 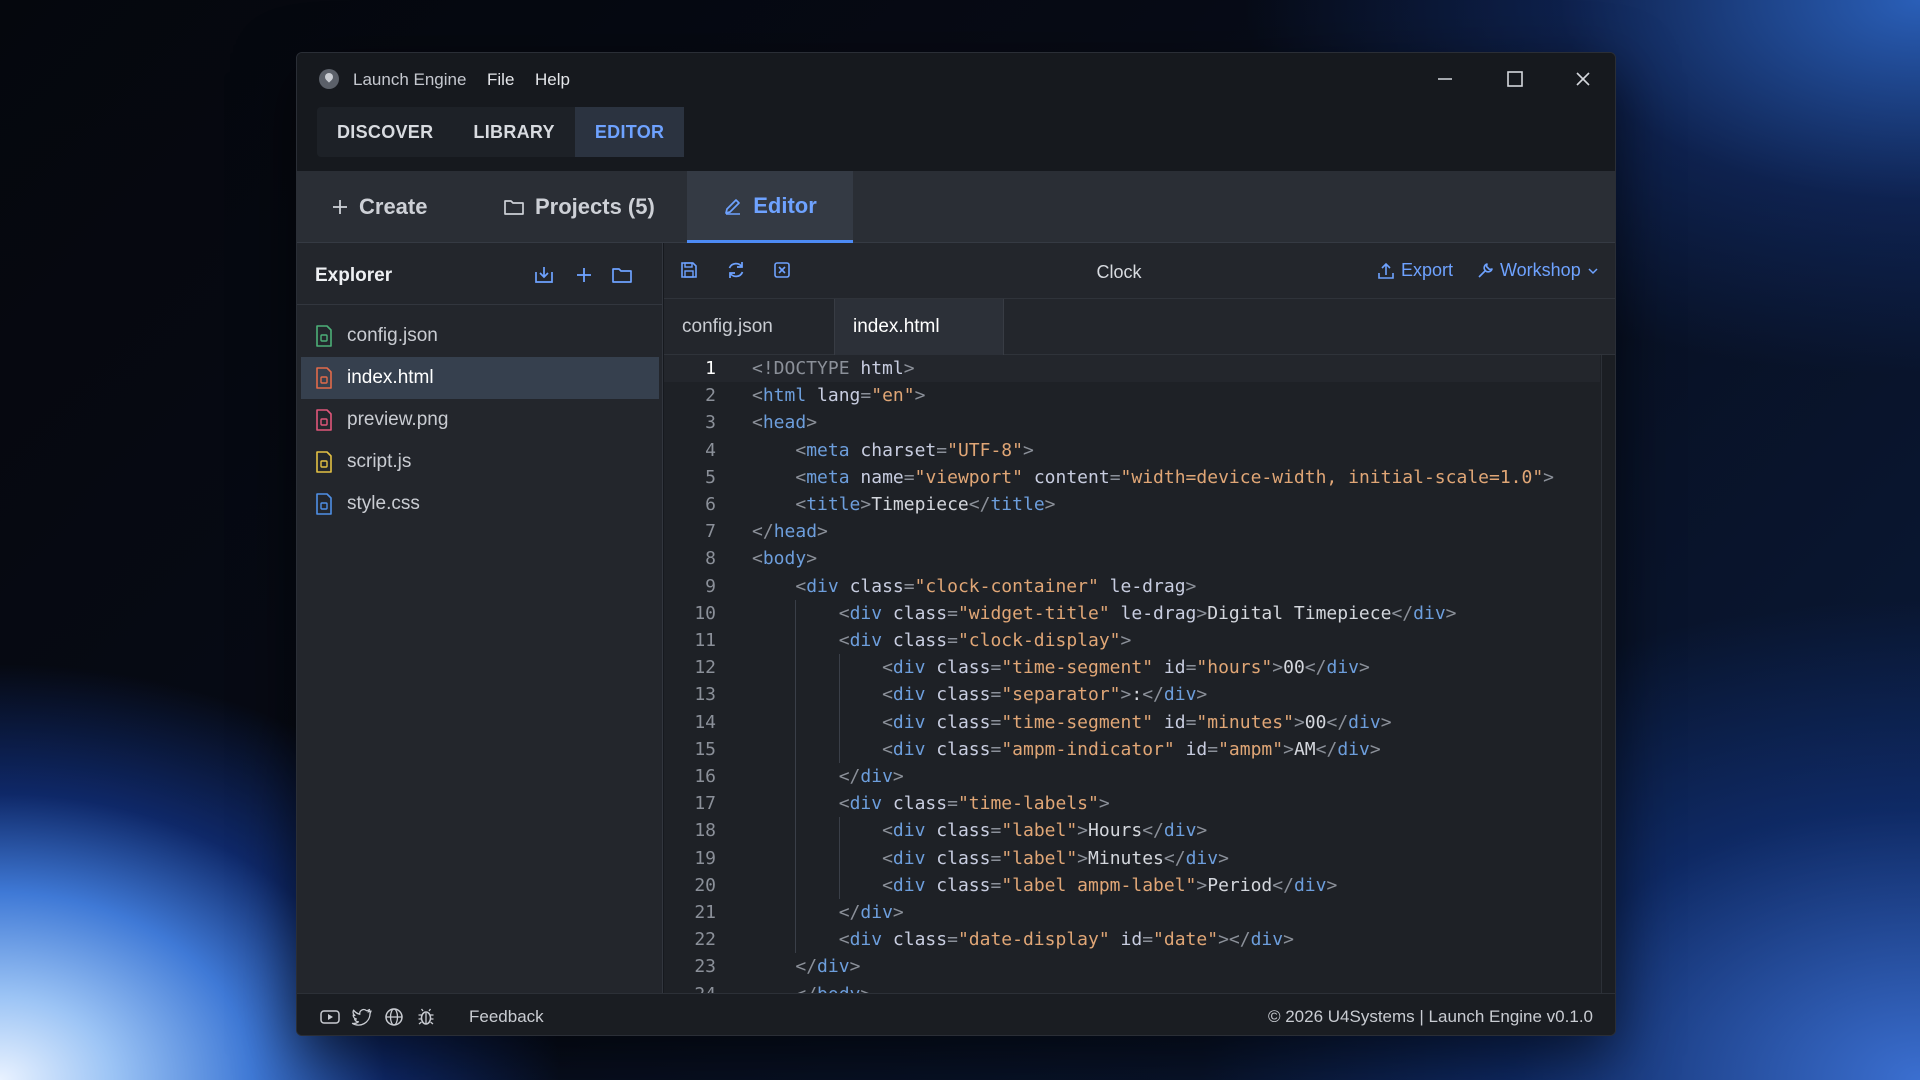 What do you see at coordinates (736, 270) in the screenshot?
I see `refresh-icon` at bounding box center [736, 270].